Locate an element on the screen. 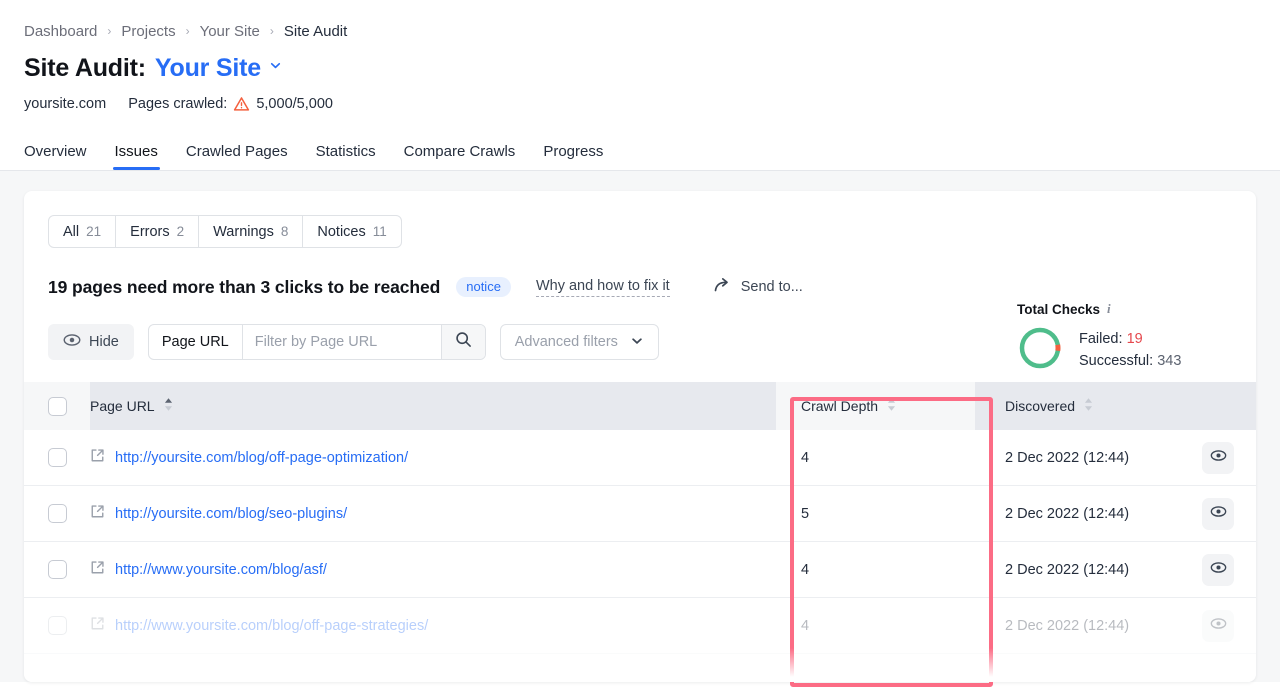  filter-errors: Errors 2 is located at coordinates (158, 231).